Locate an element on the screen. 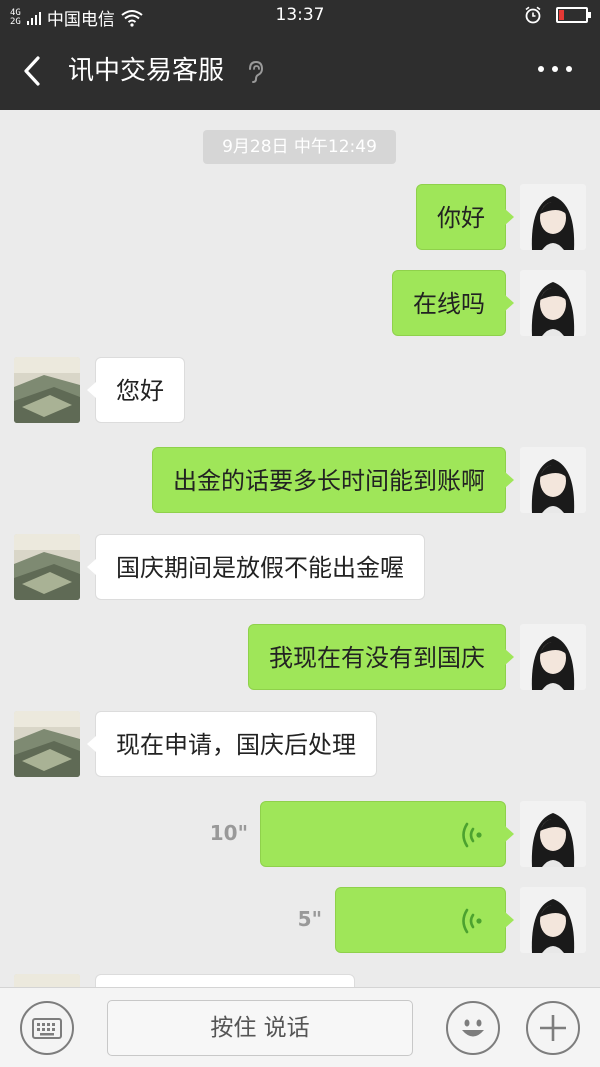 Image resolution: width=600 pixels, height=1067 pixels. status-right is located at coordinates (557, 15).